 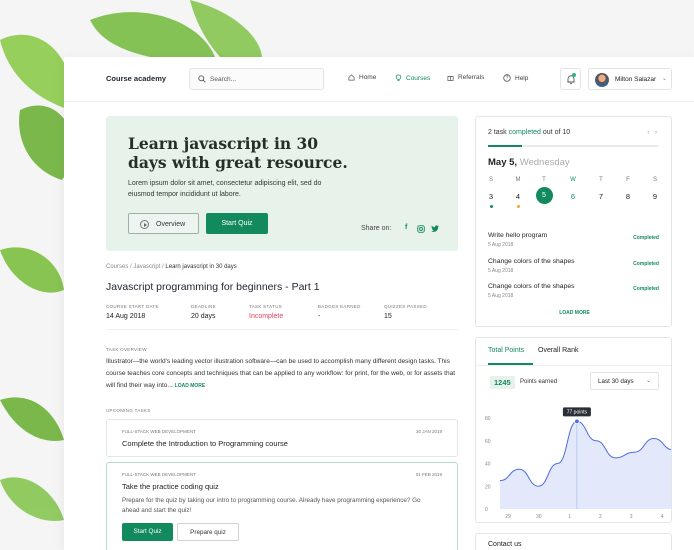 I want to click on help-icon: ?, so click(x=507, y=78).